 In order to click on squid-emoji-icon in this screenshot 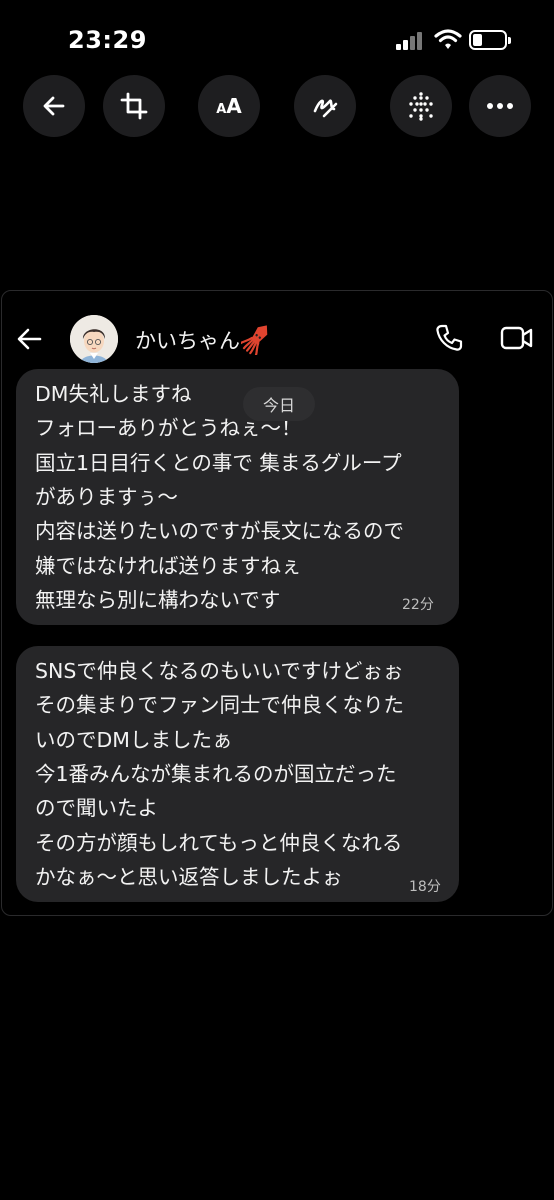, I will do `click(254, 340)`.